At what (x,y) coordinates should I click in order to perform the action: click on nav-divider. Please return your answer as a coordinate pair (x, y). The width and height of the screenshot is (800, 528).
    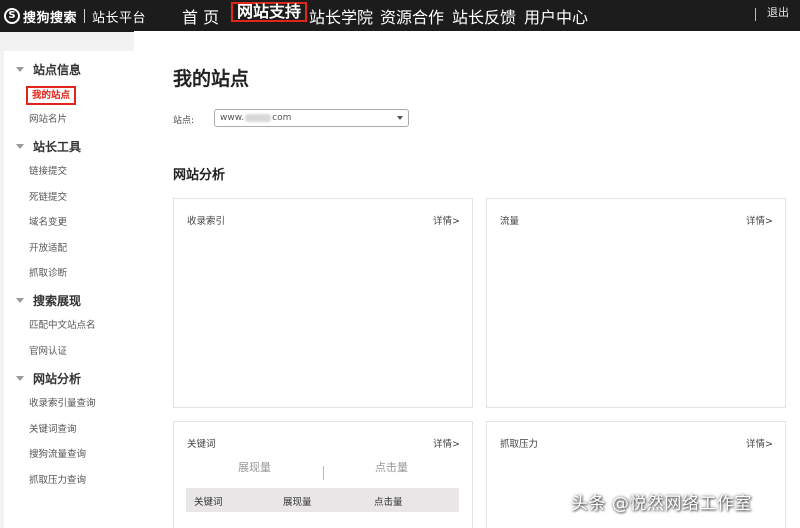
    Looking at the image, I should click on (755, 14).